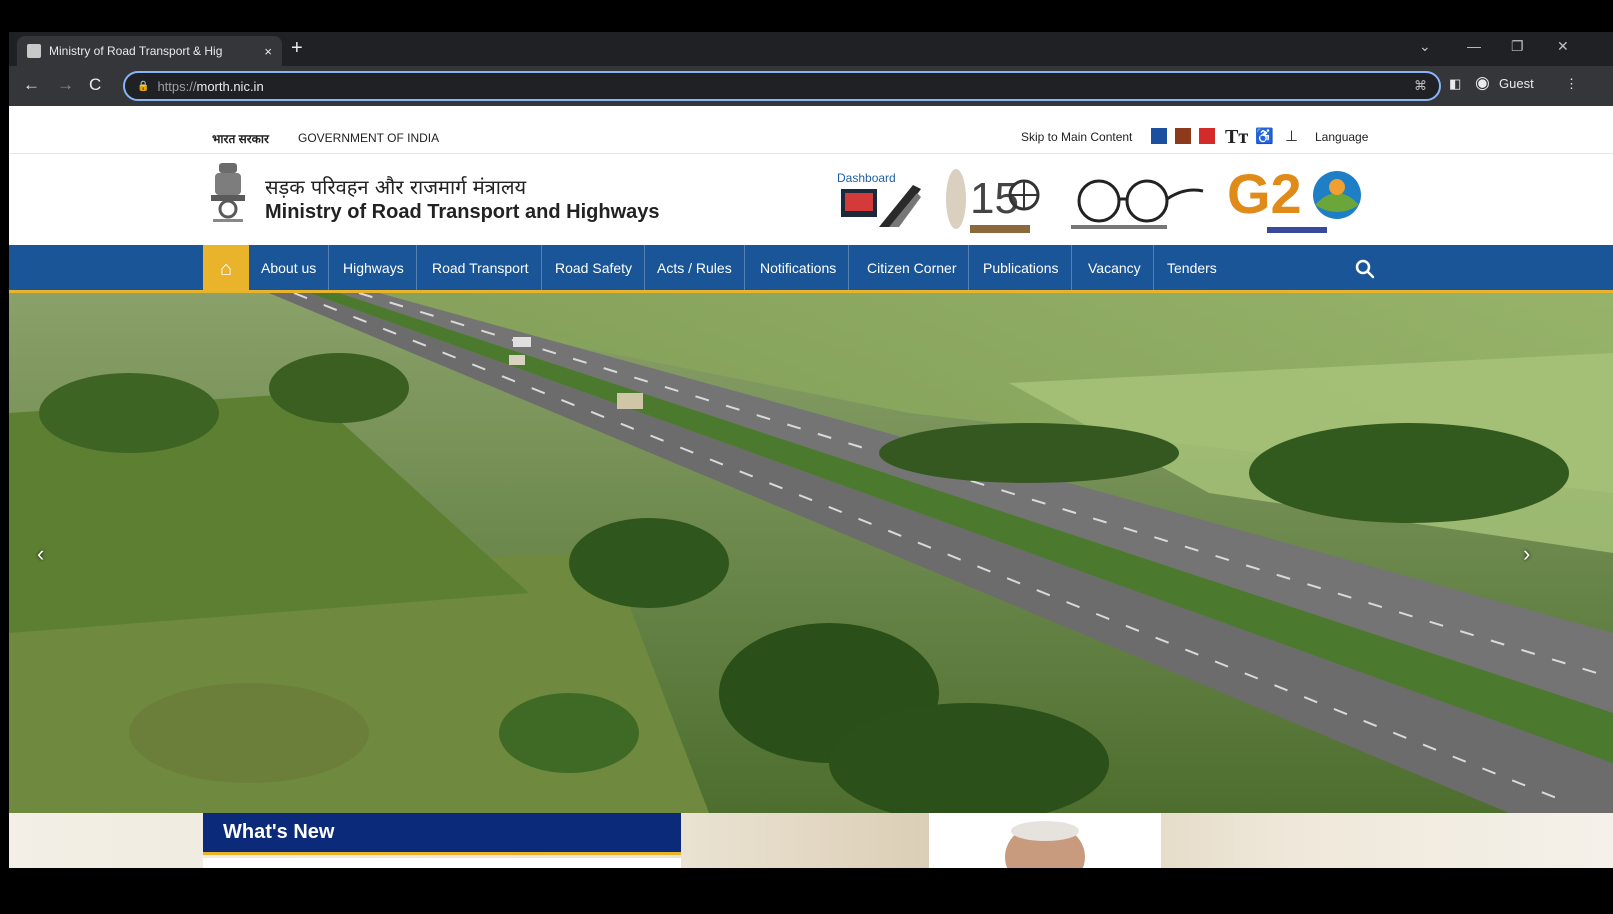  Describe the element at coordinates (289, 267) in the screenshot. I see `nav-about-us: About us` at that location.